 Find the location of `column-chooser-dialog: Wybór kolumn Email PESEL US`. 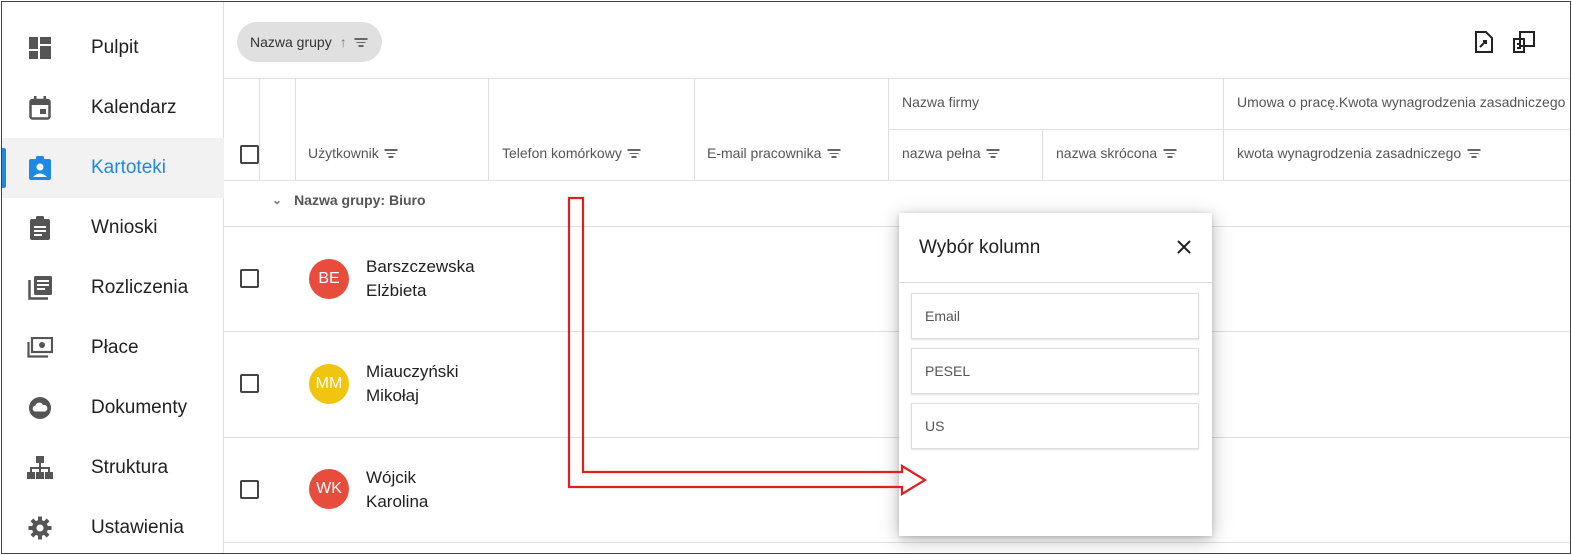

column-chooser-dialog: Wybór kolumn Email PESEL US is located at coordinates (1055, 374).